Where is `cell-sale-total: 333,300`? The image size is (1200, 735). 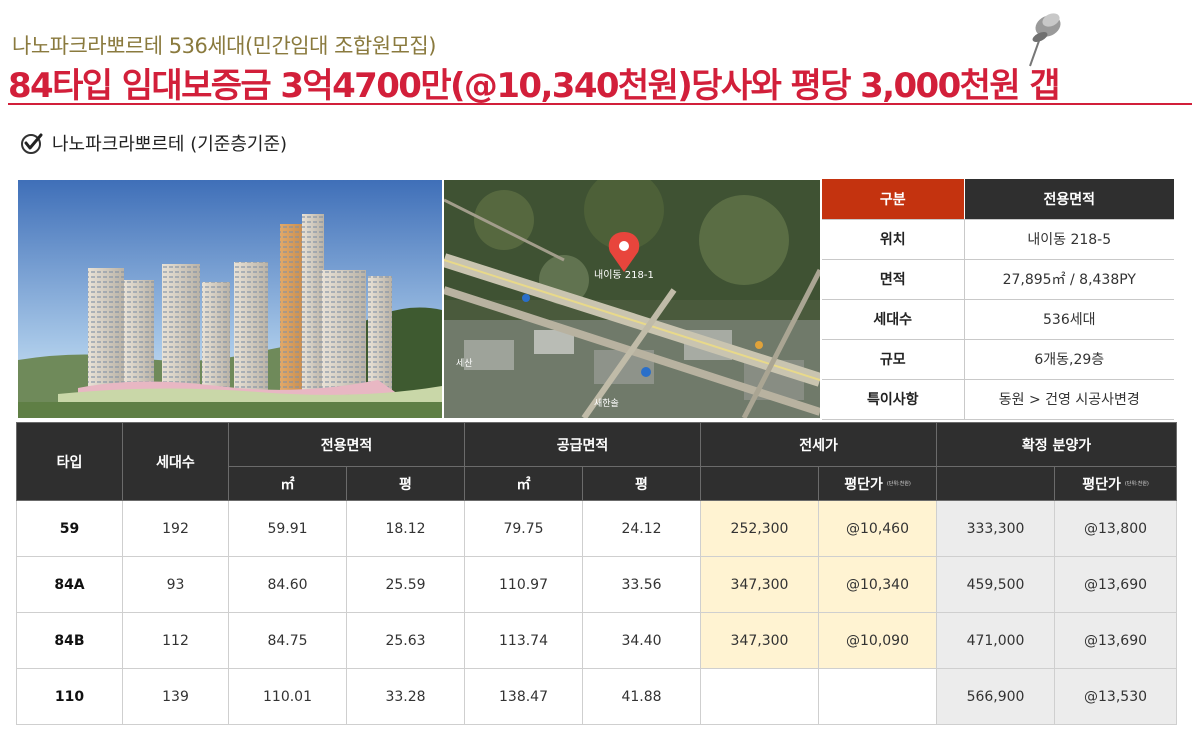
cell-sale-total: 333,300 is located at coordinates (996, 528).